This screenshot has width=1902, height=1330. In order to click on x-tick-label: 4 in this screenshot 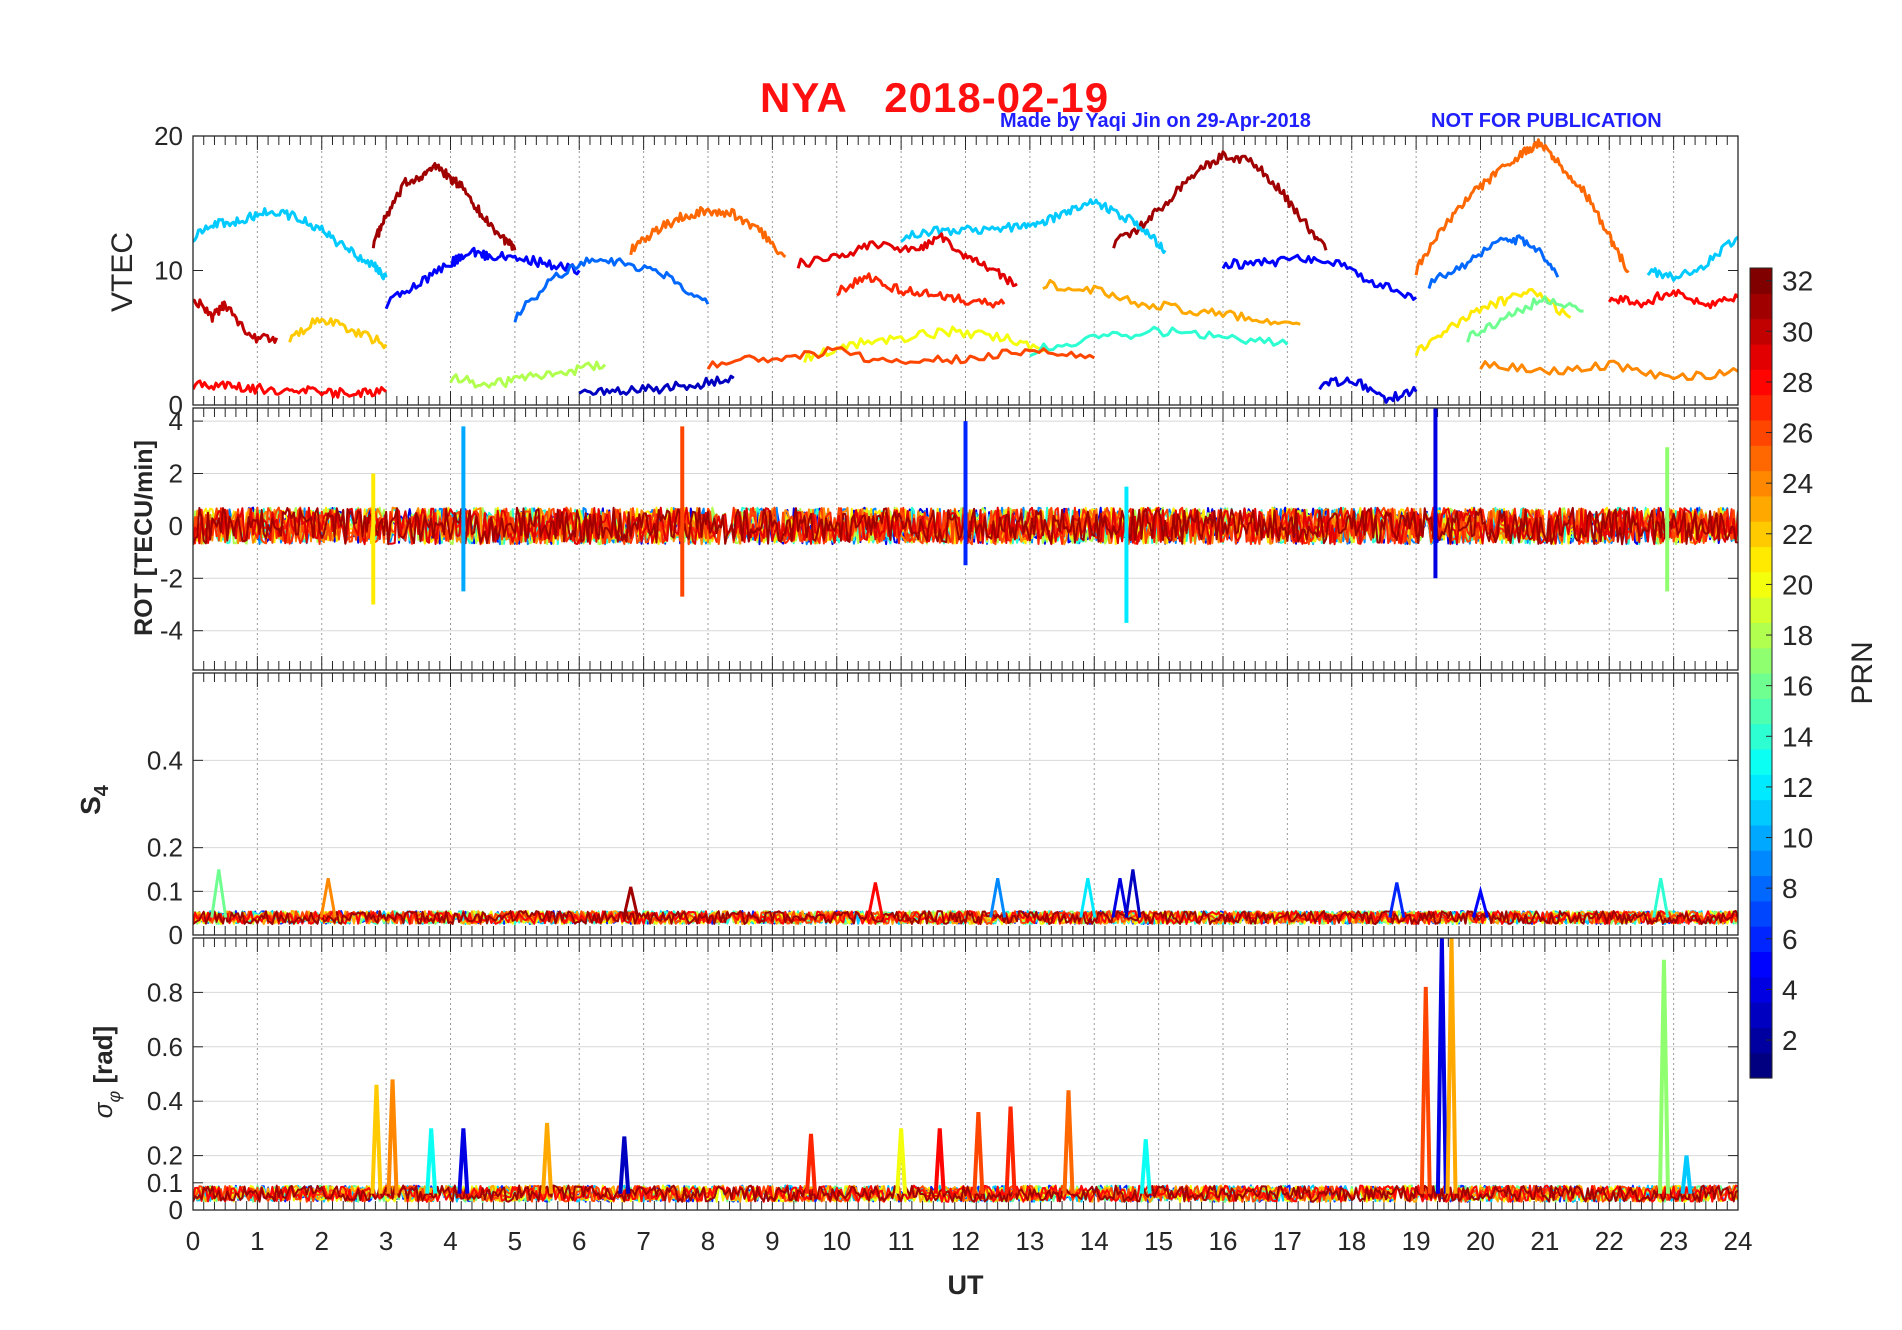, I will do `click(450, 1241)`.